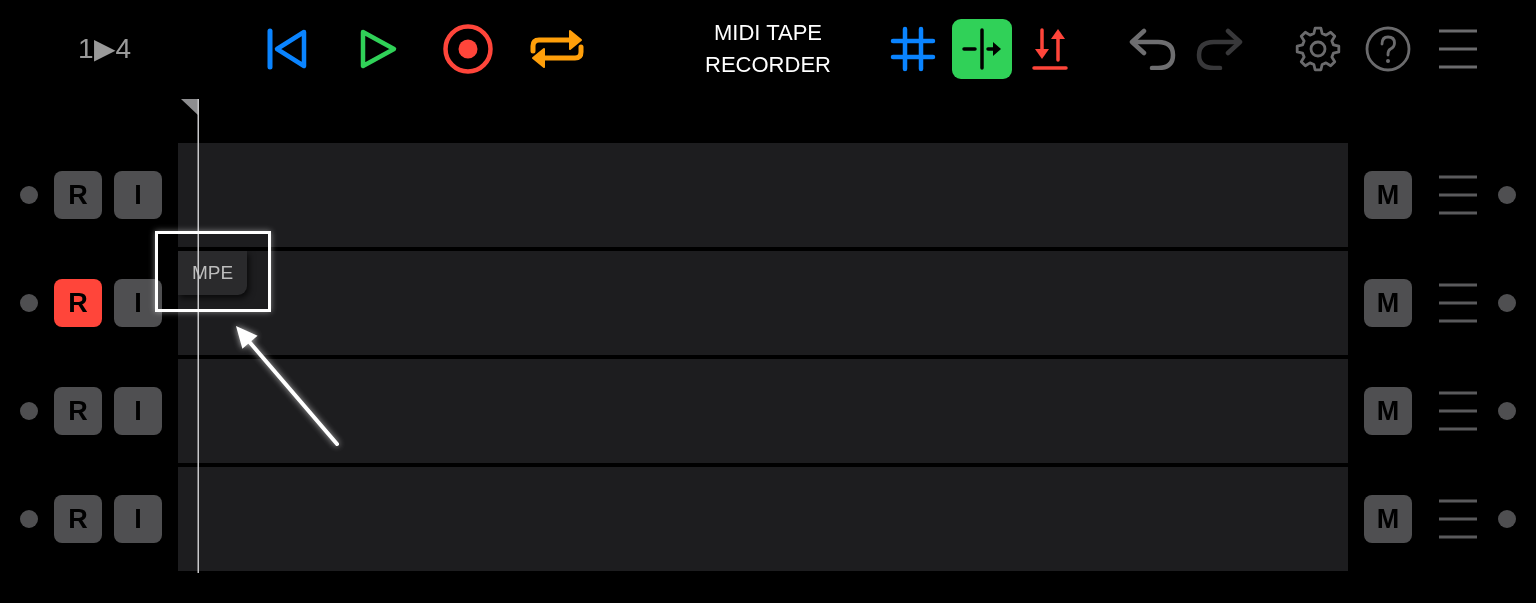 The width and height of the screenshot is (1536, 603). I want to click on split-button, so click(982, 48).